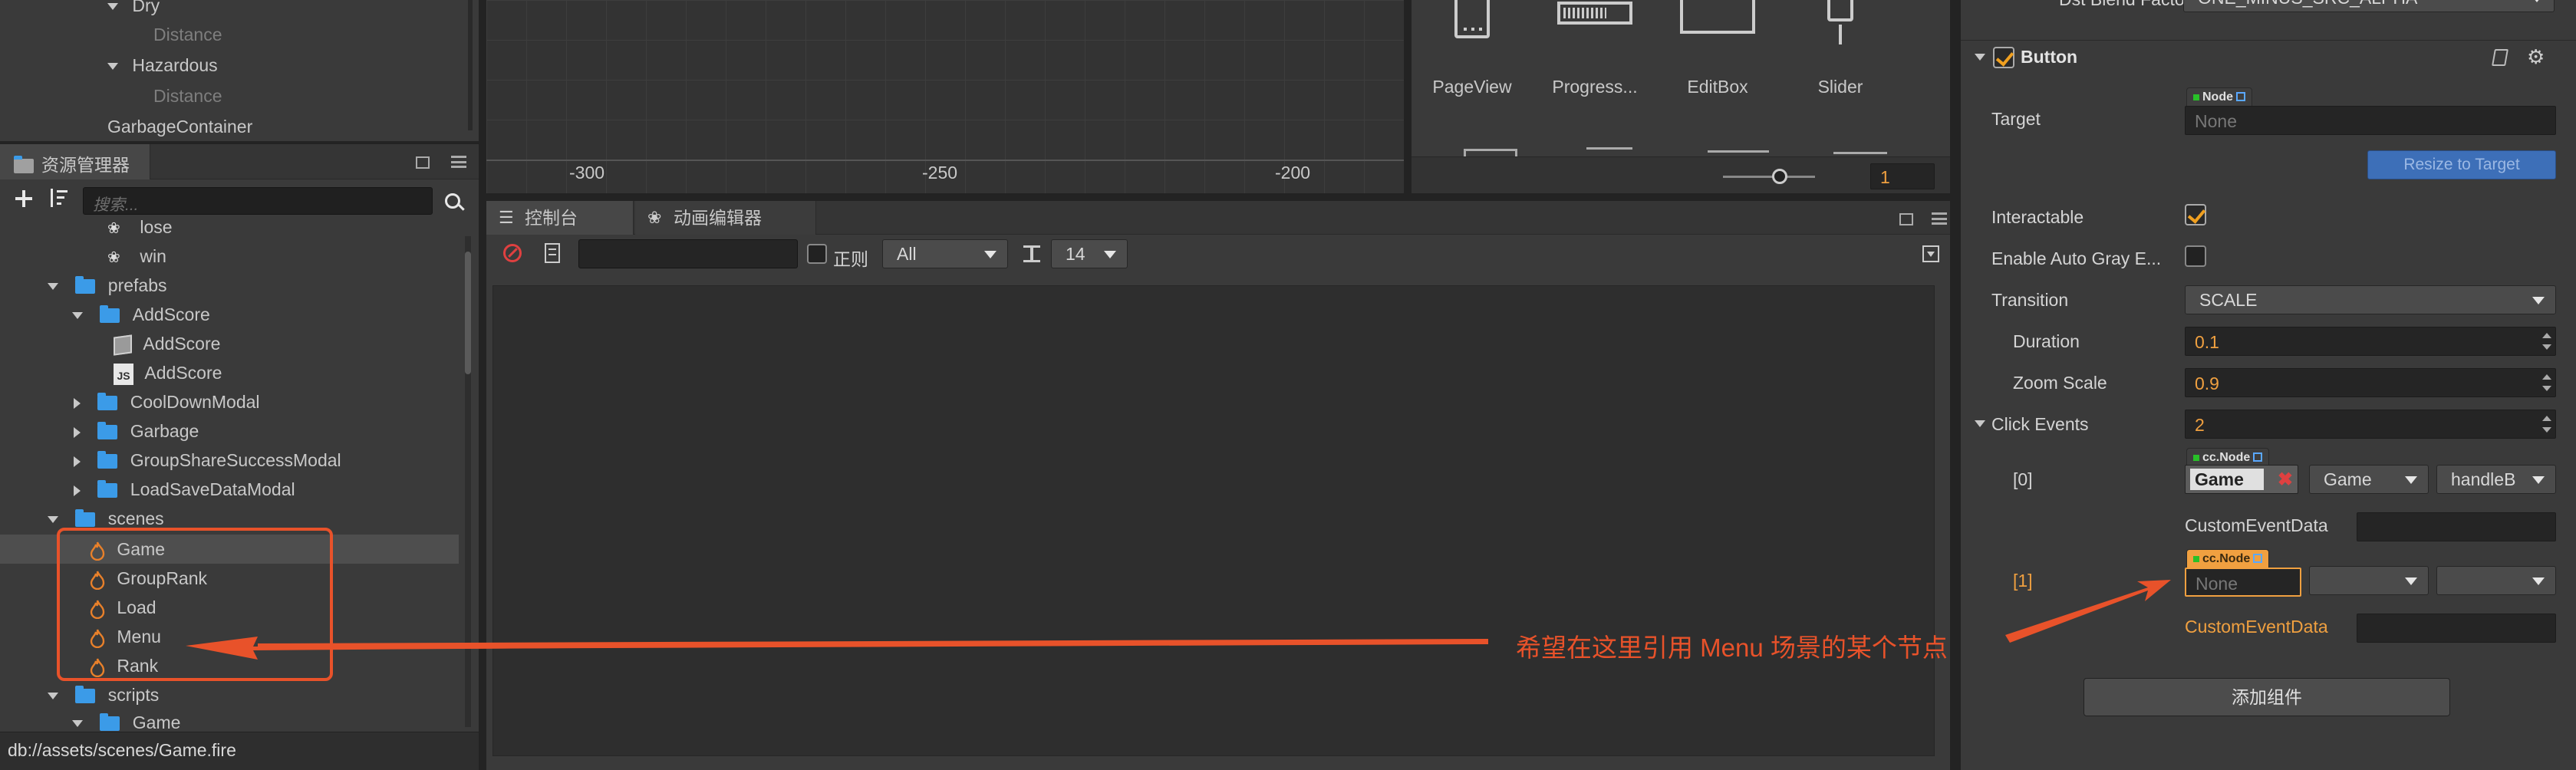 This screenshot has width=2576, height=770. I want to click on dst-blend-factor-select: ONE_MINUS_SRC_ALPHA, so click(2369, 6).